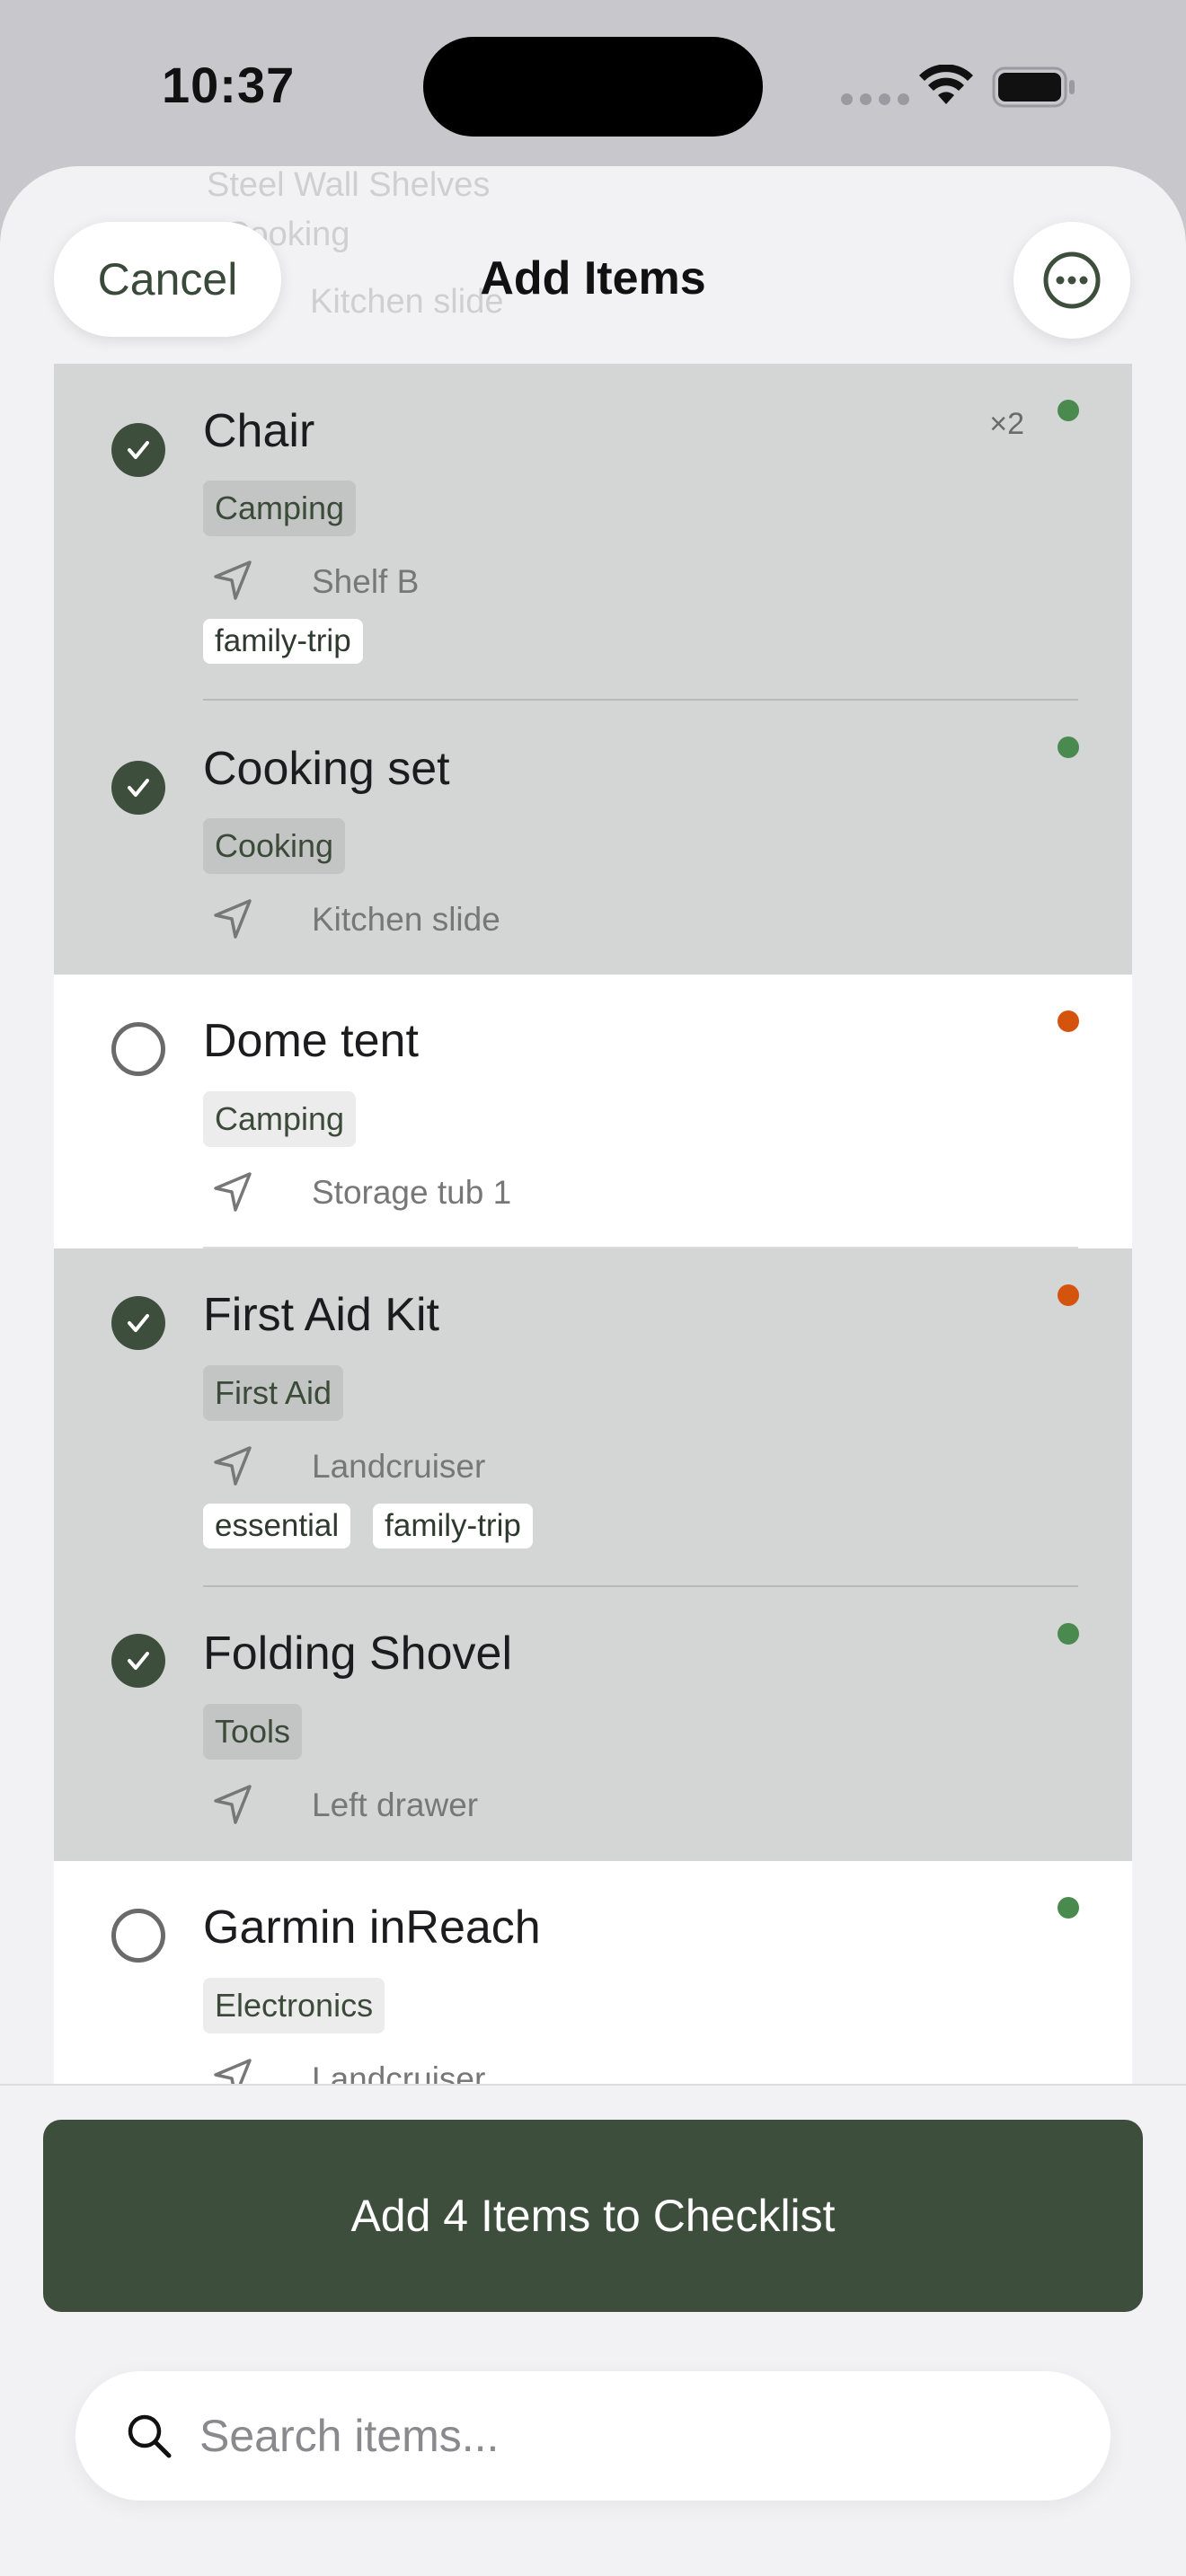 The width and height of the screenshot is (1186, 2576). Describe the element at coordinates (412, 1192) in the screenshot. I see `item-location: Storage tub 1` at that location.